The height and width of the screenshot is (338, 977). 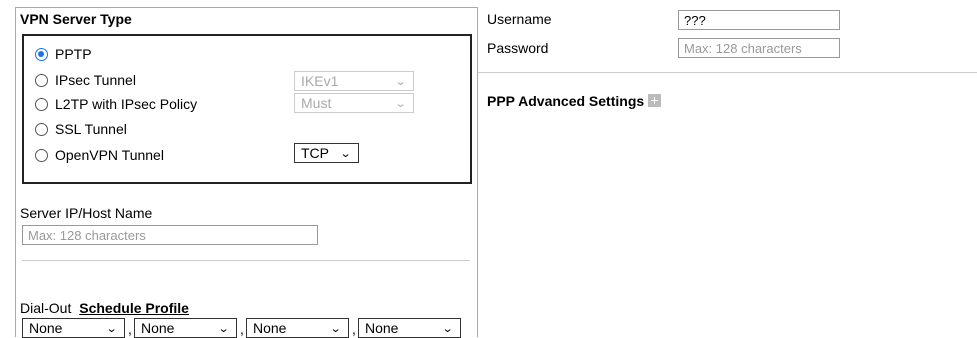 I want to click on schedule-select-2: None ⌄, so click(x=185, y=328).